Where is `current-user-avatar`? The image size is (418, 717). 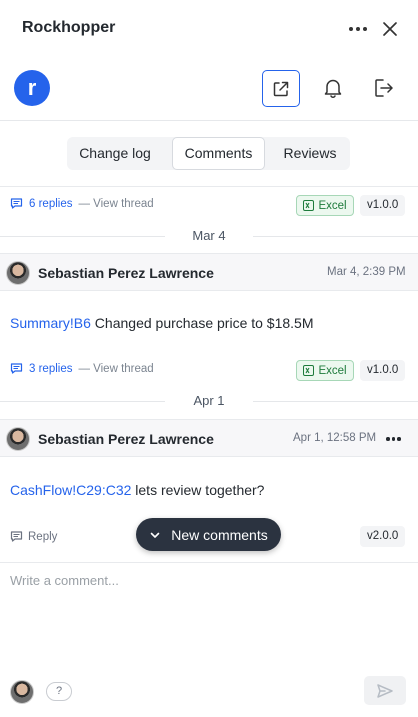 current-user-avatar is located at coordinates (22, 692).